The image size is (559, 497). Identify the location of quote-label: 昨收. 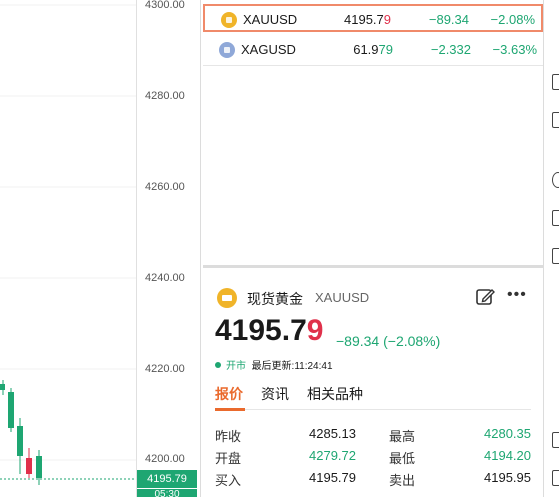
(228, 436).